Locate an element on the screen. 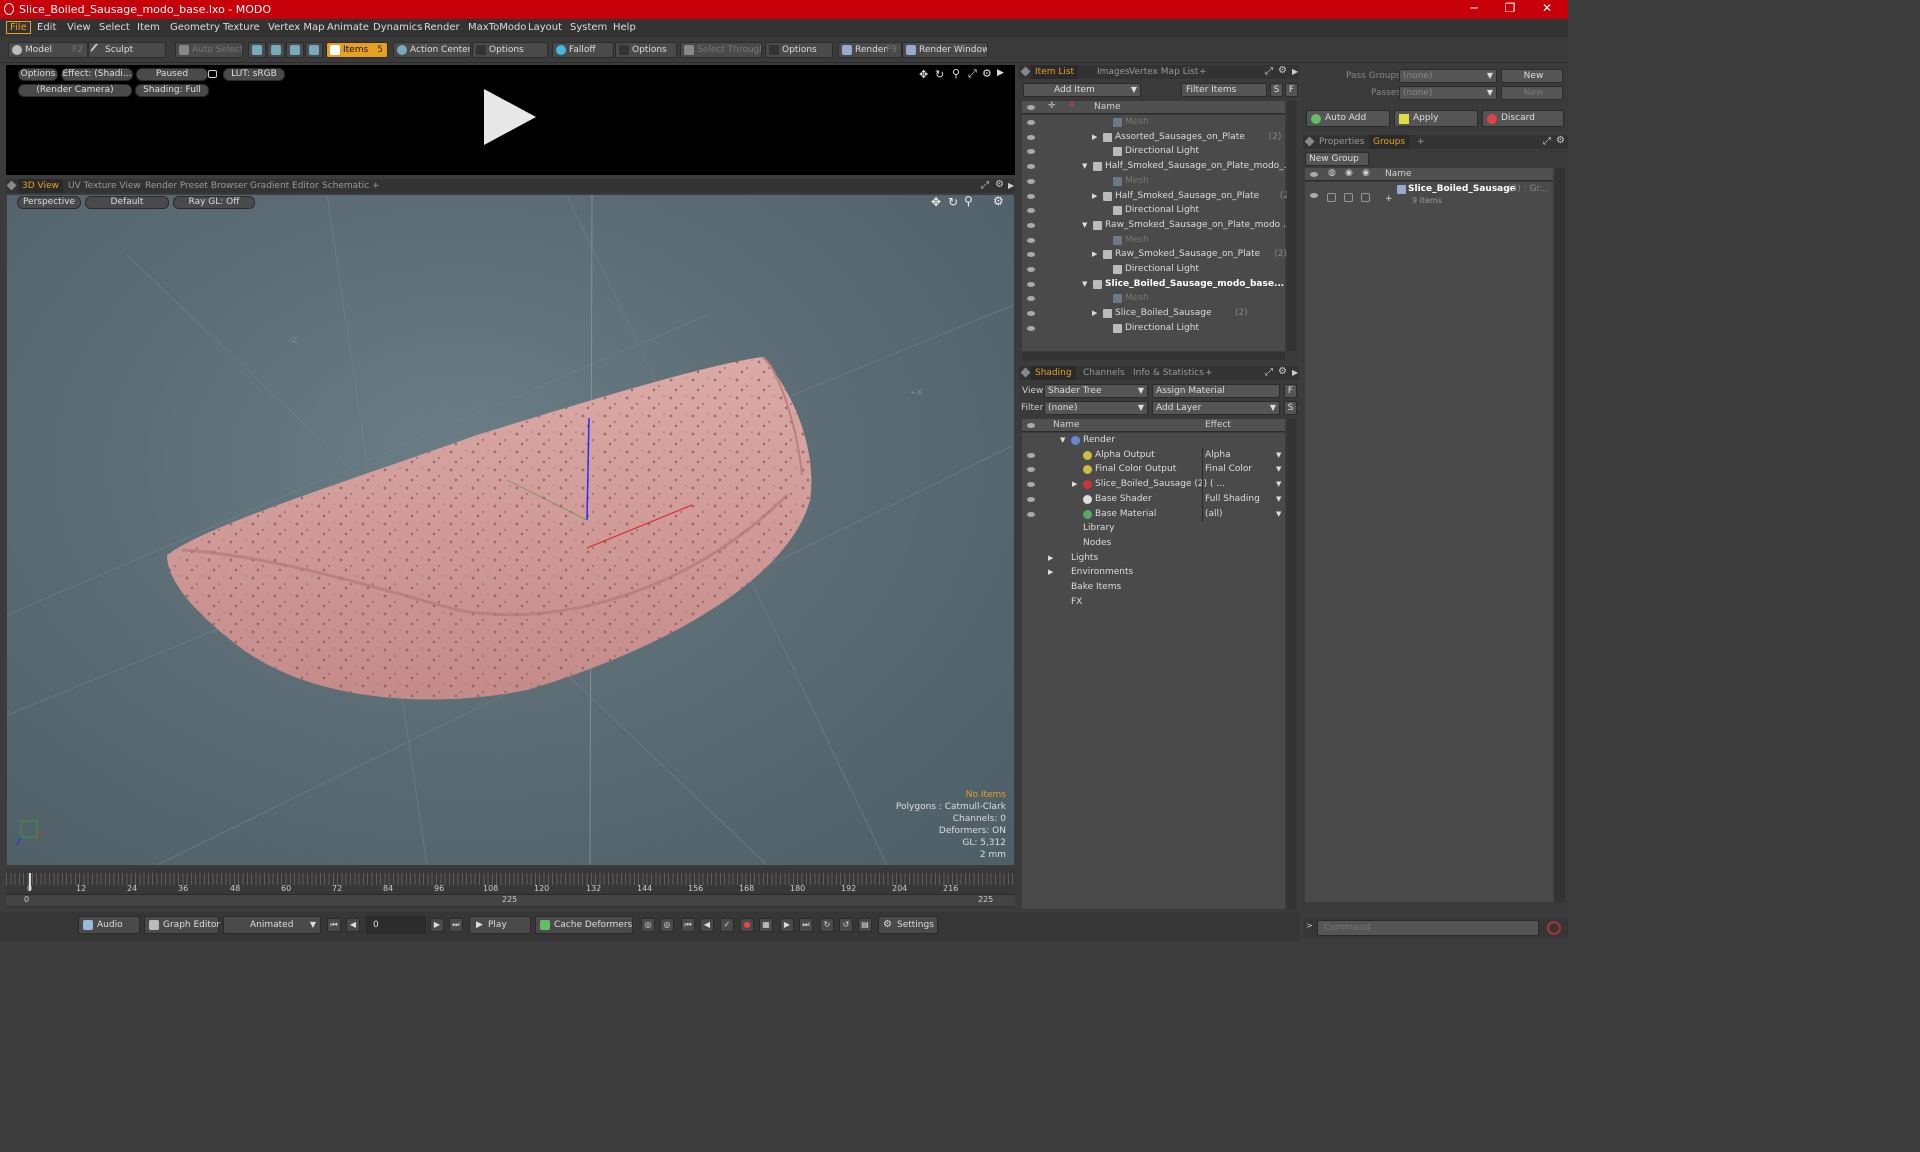  key-back-icon: ◀ is located at coordinates (707, 925).